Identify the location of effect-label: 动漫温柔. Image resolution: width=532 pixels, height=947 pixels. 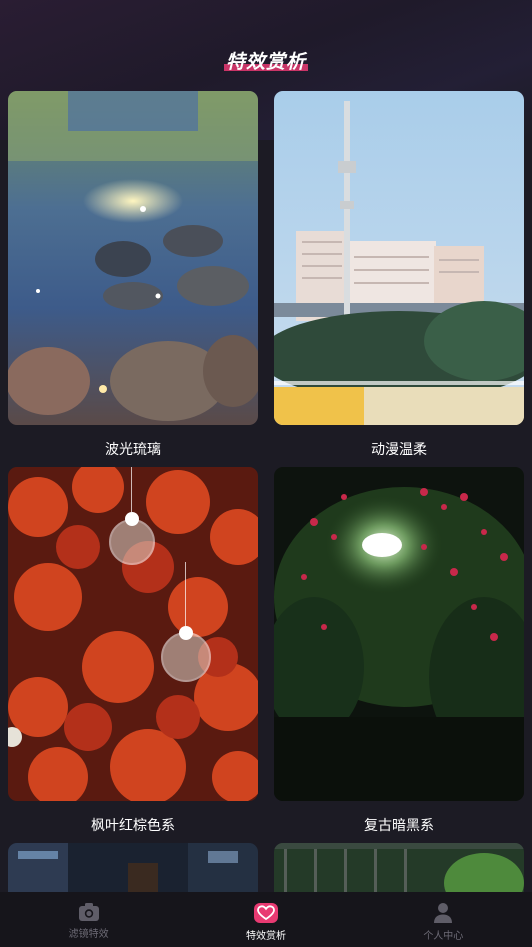
(399, 450).